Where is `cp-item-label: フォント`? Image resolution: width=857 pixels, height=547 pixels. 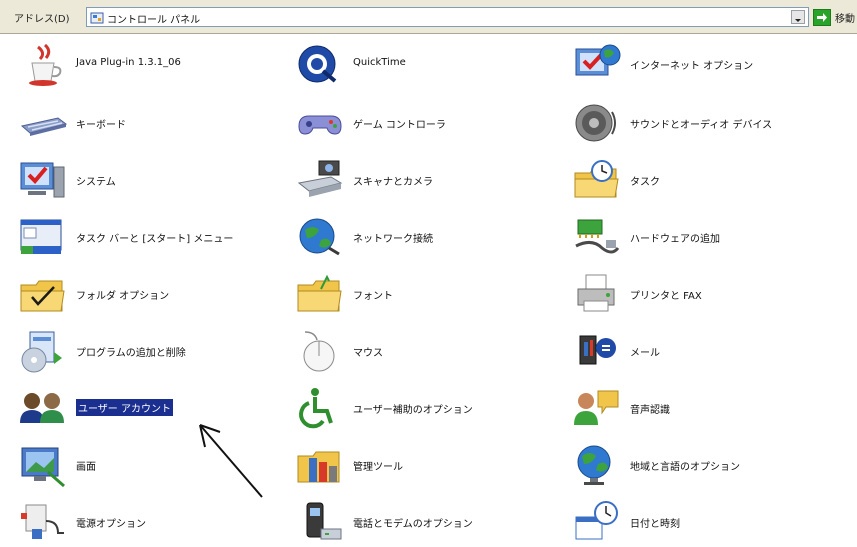
cp-item-label: フォント is located at coordinates (373, 296).